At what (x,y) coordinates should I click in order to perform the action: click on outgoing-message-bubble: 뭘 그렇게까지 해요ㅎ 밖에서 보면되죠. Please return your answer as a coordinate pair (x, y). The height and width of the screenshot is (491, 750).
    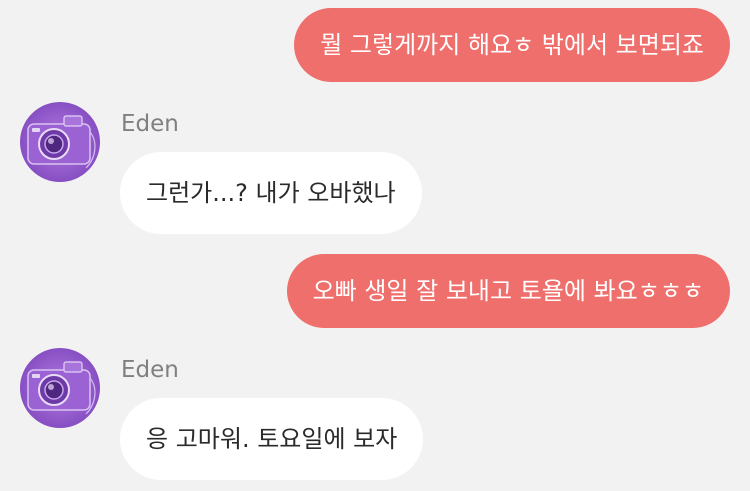
    Looking at the image, I should click on (512, 45).